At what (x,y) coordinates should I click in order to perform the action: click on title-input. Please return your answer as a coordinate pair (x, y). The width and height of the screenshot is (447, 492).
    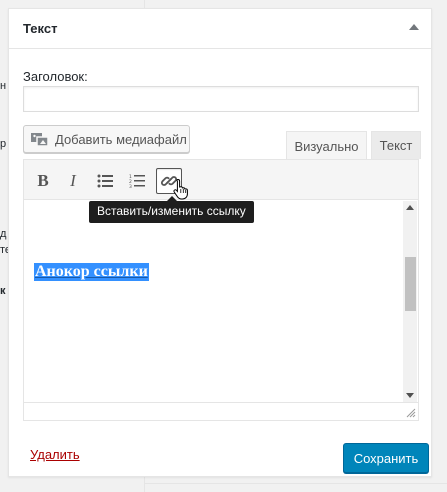
    Looking at the image, I should click on (221, 99).